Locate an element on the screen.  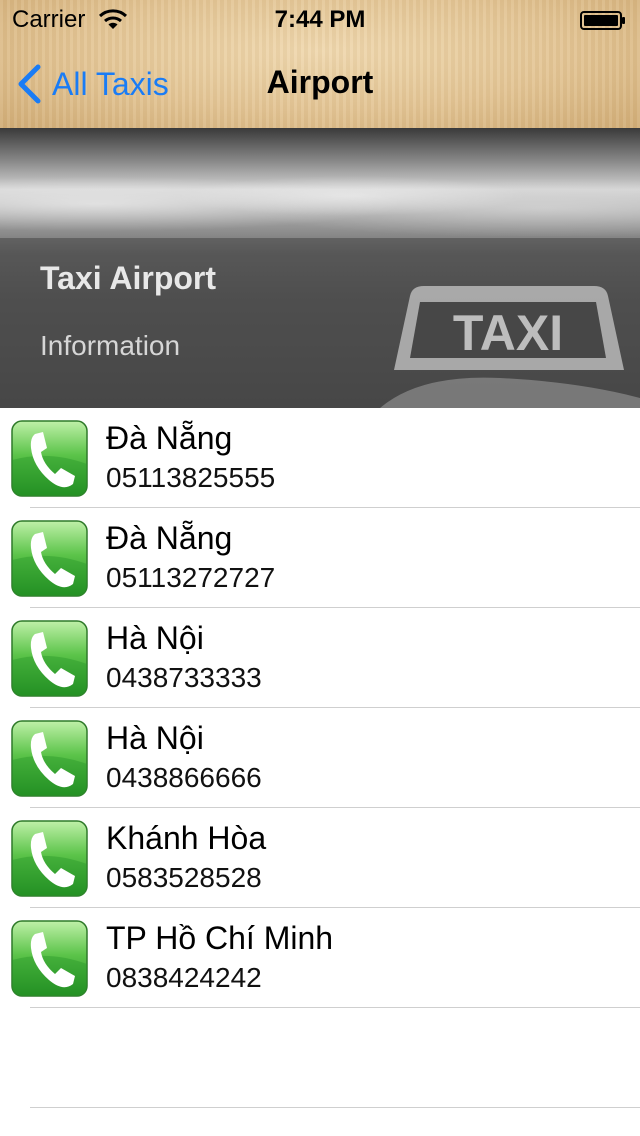
page-title: Airport is located at coordinates (320, 82).